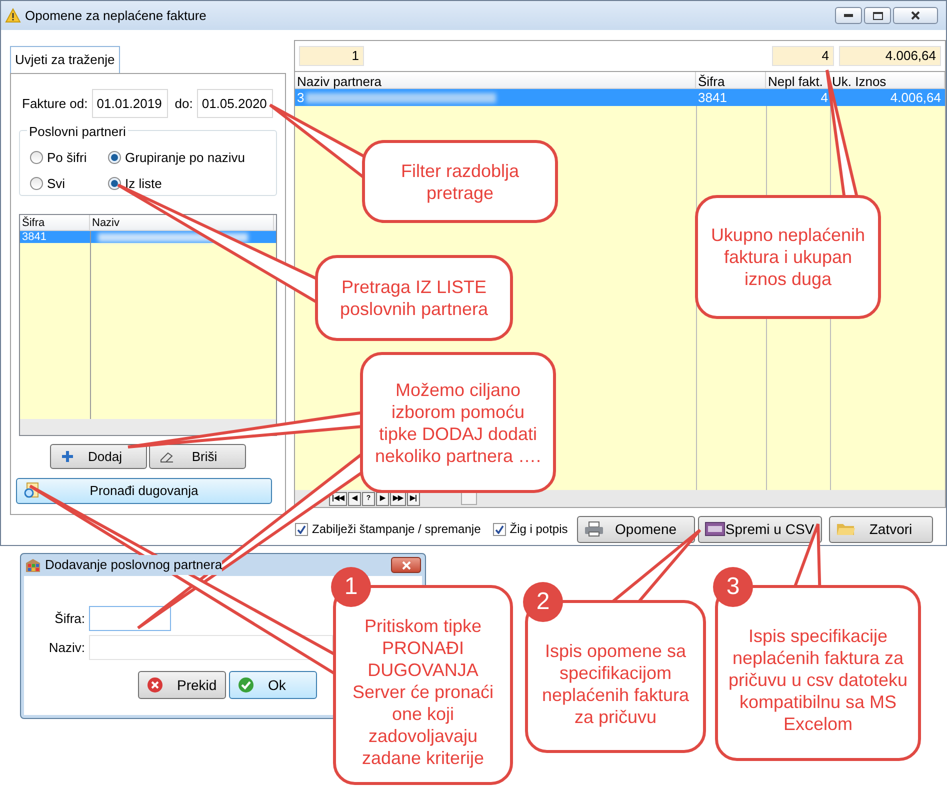  I want to click on checkmark-icon, so click(246, 685).